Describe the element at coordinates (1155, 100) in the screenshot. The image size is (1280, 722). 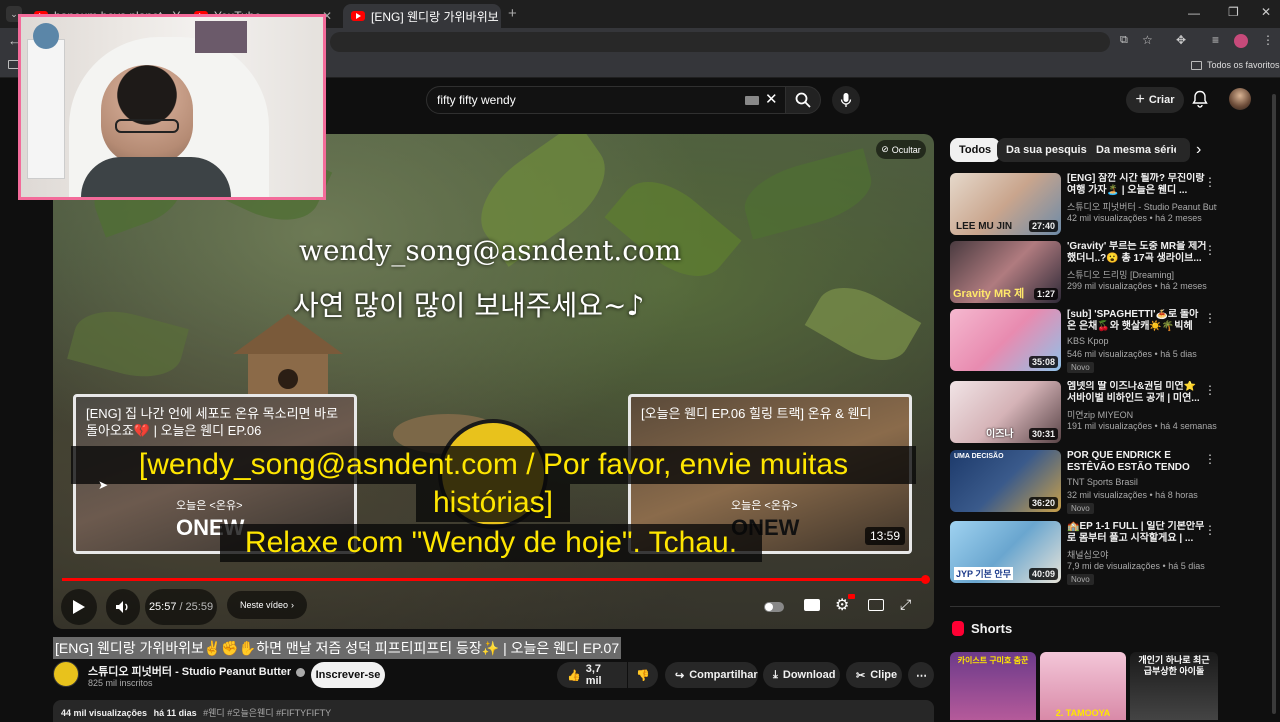
I see `create-button: + Criar` at that location.